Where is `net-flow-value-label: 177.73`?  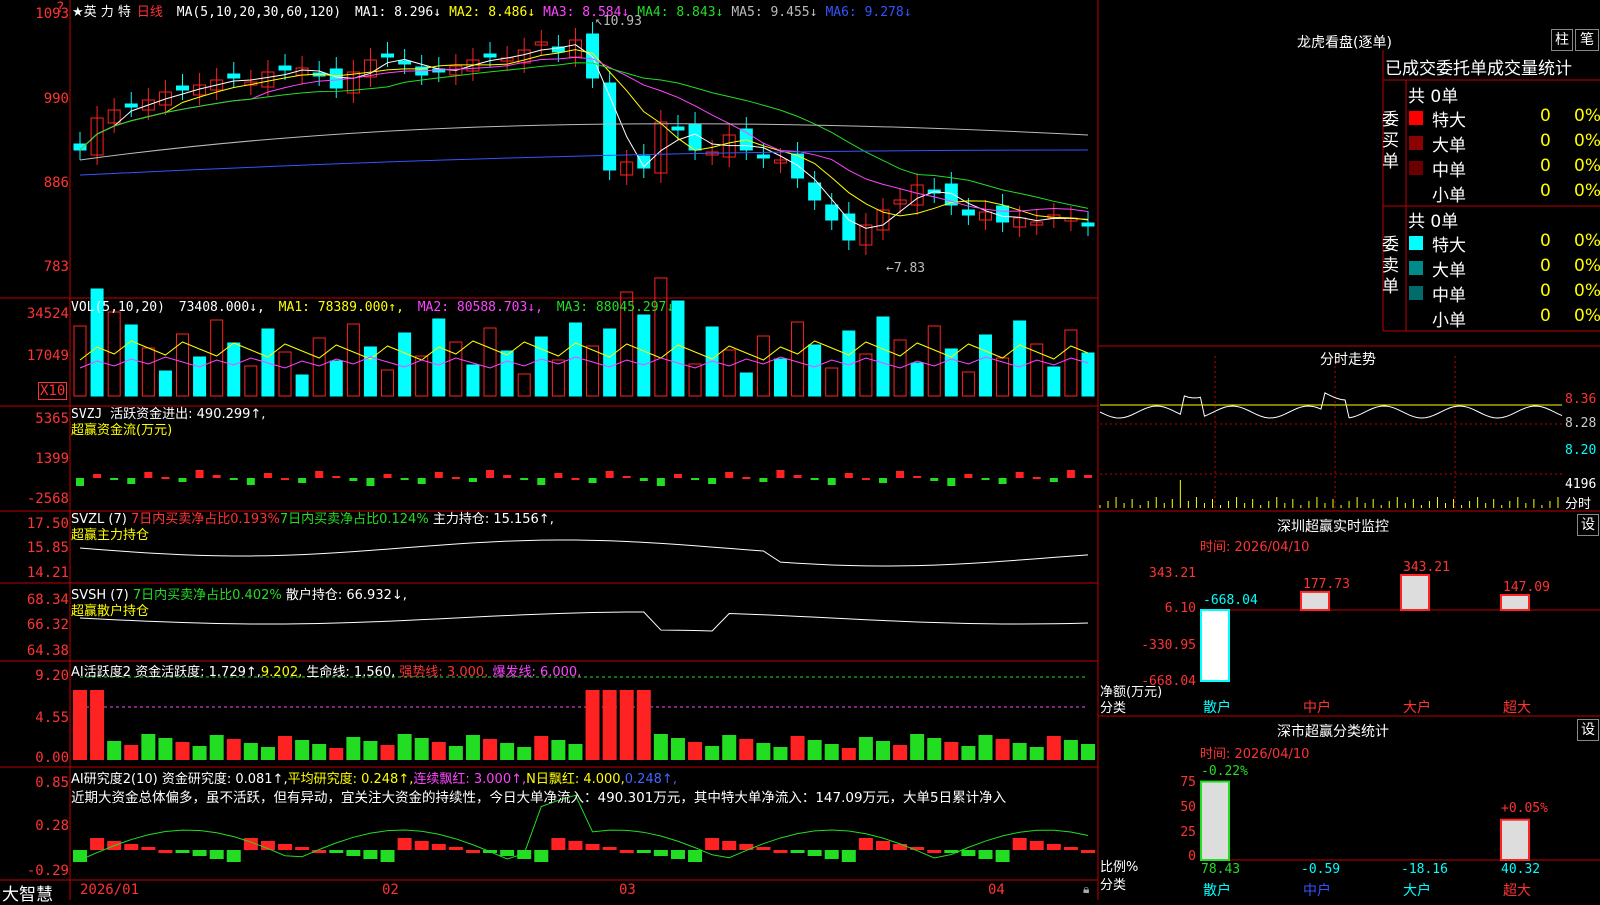
net-flow-value-label: 177.73 is located at coordinates (1326, 584).